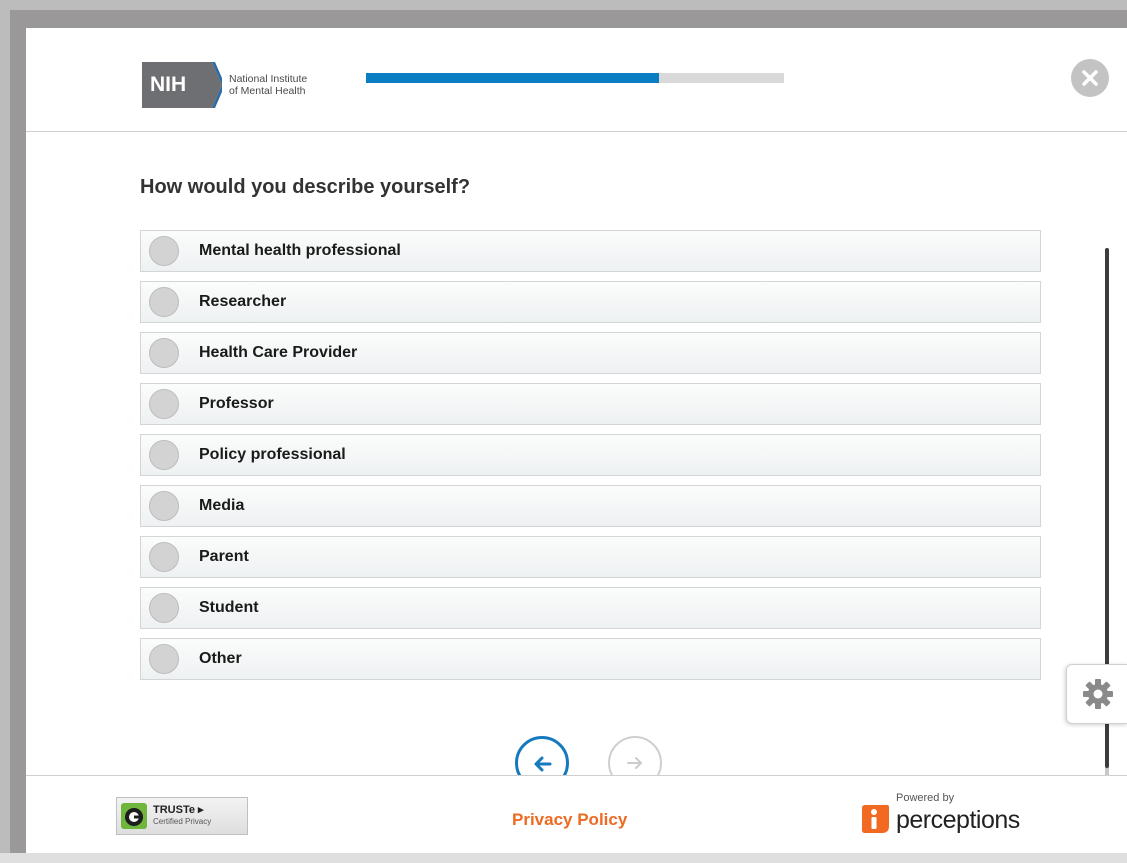 The width and height of the screenshot is (1127, 863). I want to click on truste-seal: TRUSTe ▸ Certified Privacy, so click(182, 816).